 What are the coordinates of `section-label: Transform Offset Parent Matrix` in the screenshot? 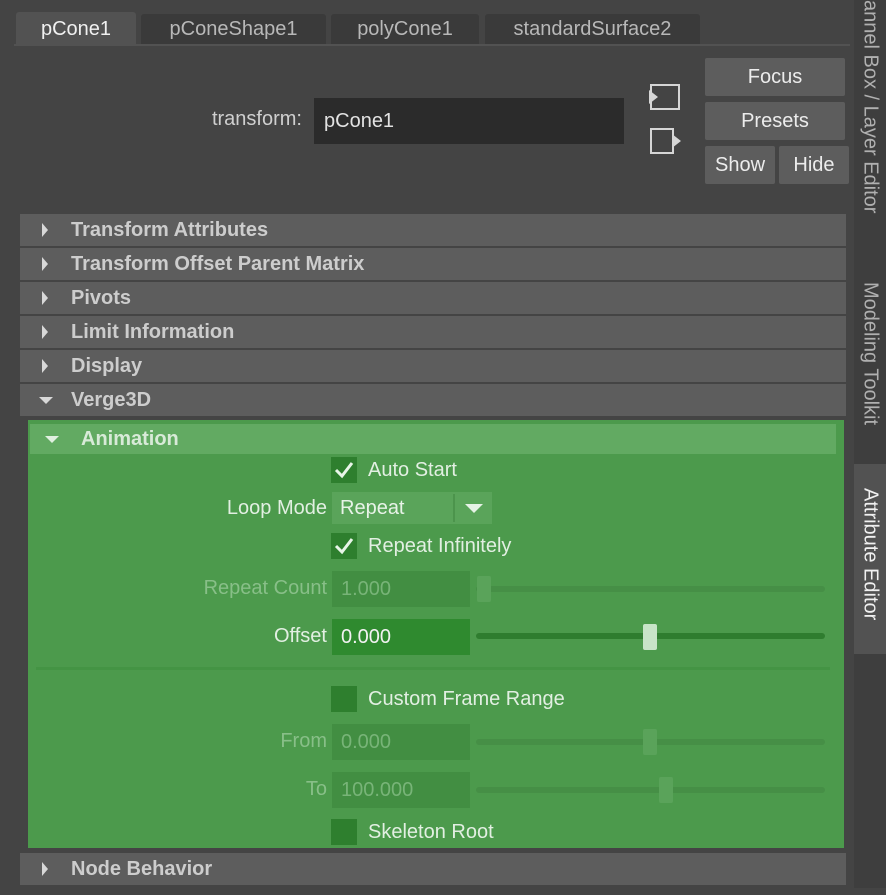 It's located at (218, 264).